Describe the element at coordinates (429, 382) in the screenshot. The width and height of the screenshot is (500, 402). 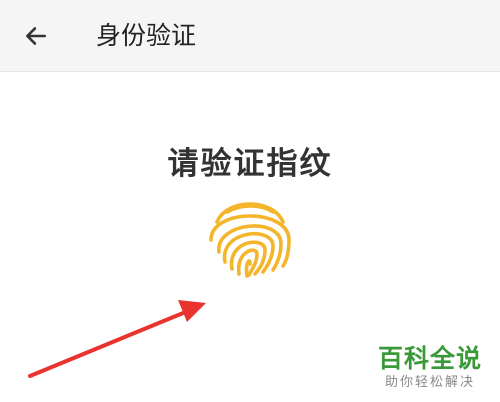
I see `watermark-subtitle: 助你轻松解决` at that location.